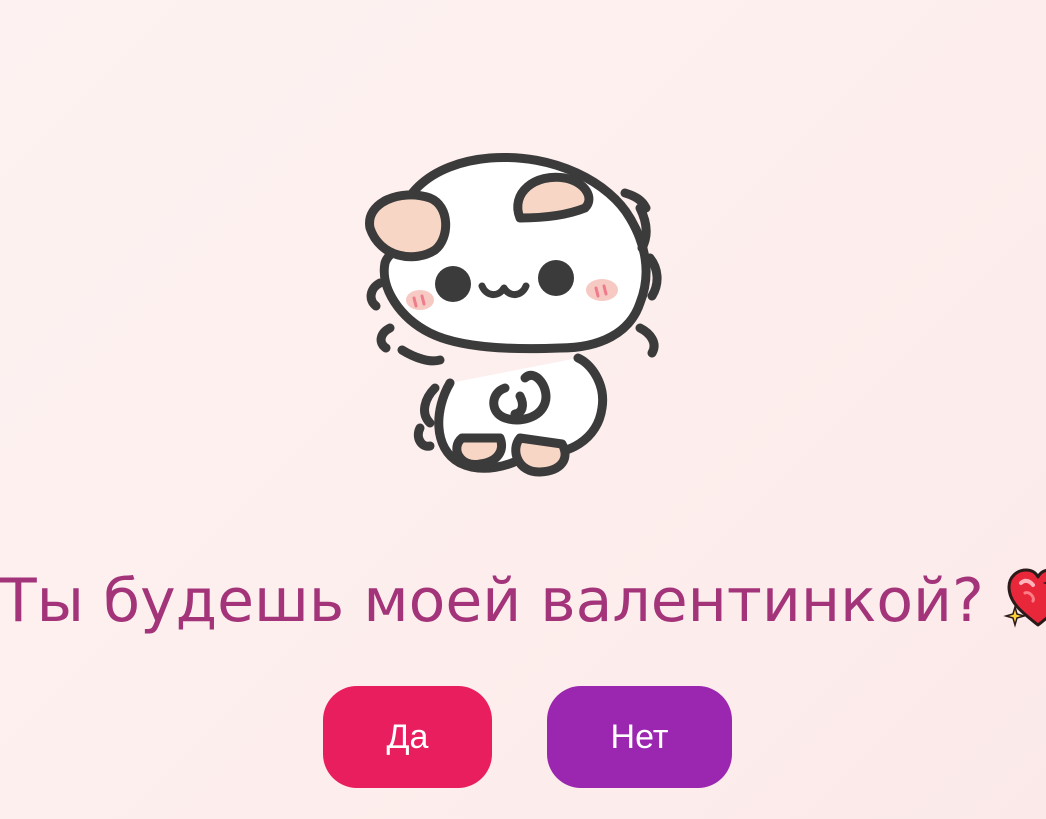 The height and width of the screenshot is (819, 1046). I want to click on yes-button: Да, so click(407, 737).